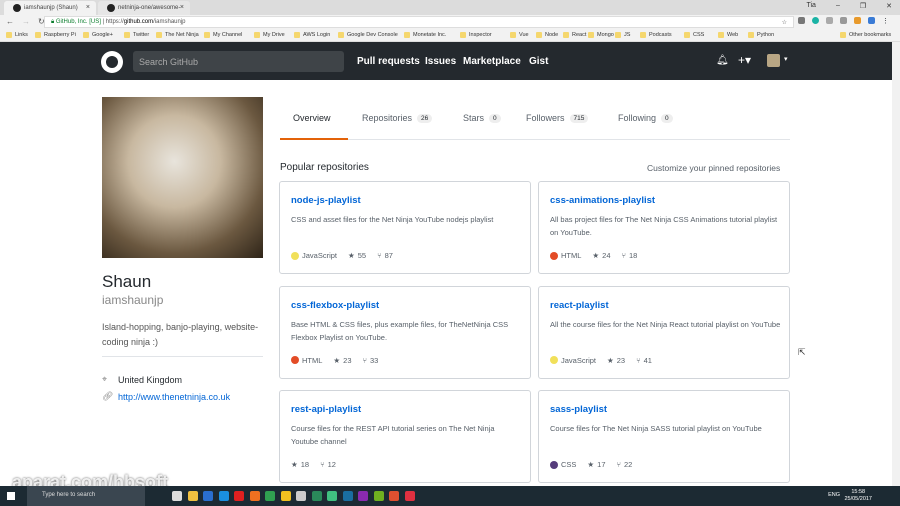 The height and width of the screenshot is (506, 900). I want to click on tab-repositories: Repositories 26, so click(397, 118).